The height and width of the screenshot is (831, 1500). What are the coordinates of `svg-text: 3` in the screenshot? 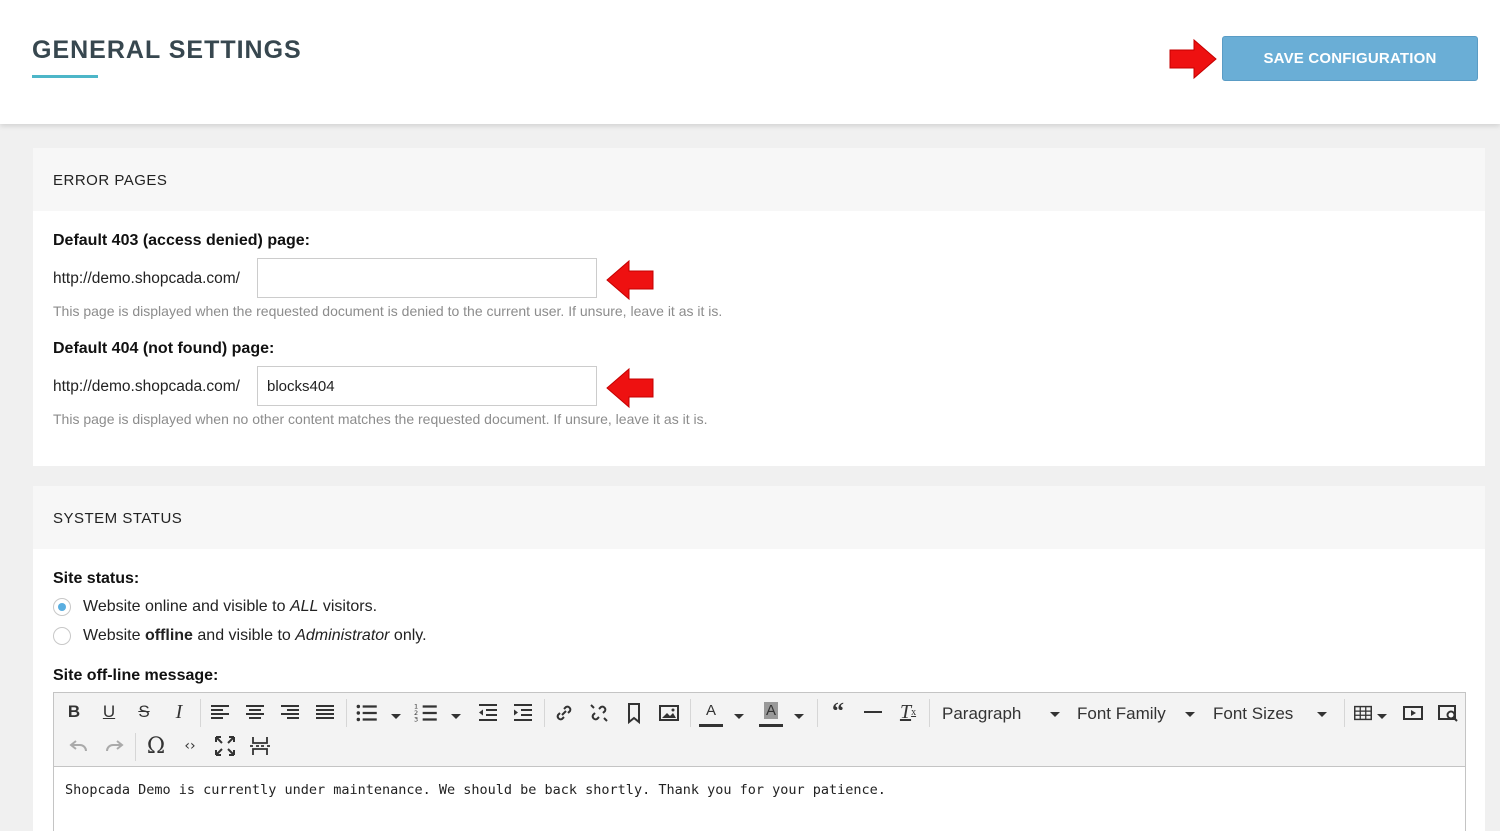 It's located at (416, 720).